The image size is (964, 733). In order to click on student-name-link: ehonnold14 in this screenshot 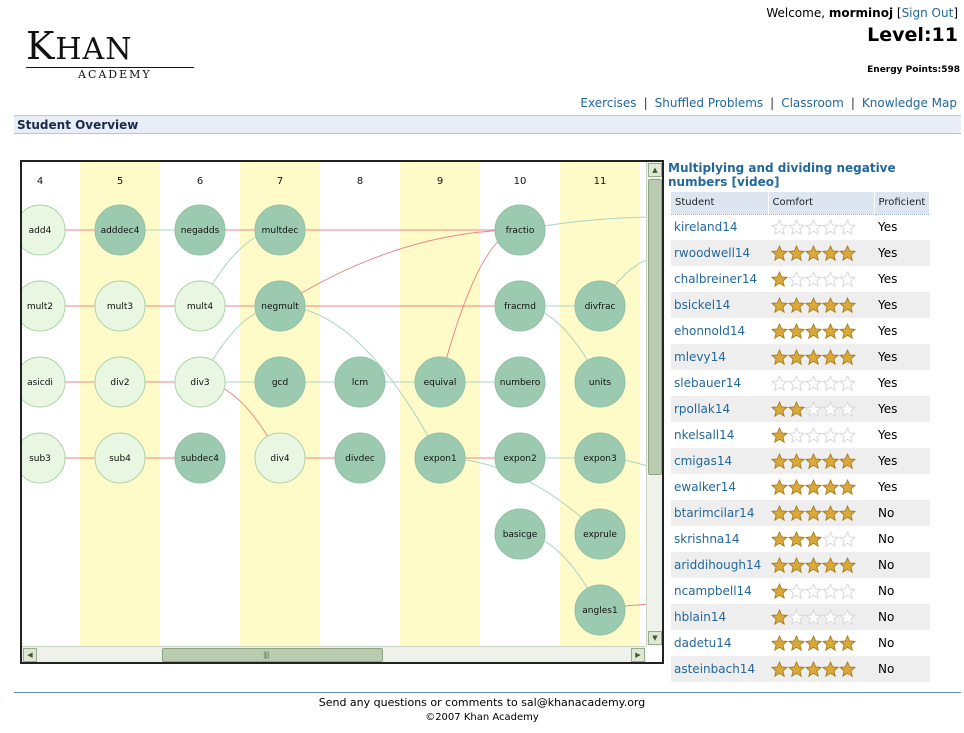, I will do `click(719, 331)`.